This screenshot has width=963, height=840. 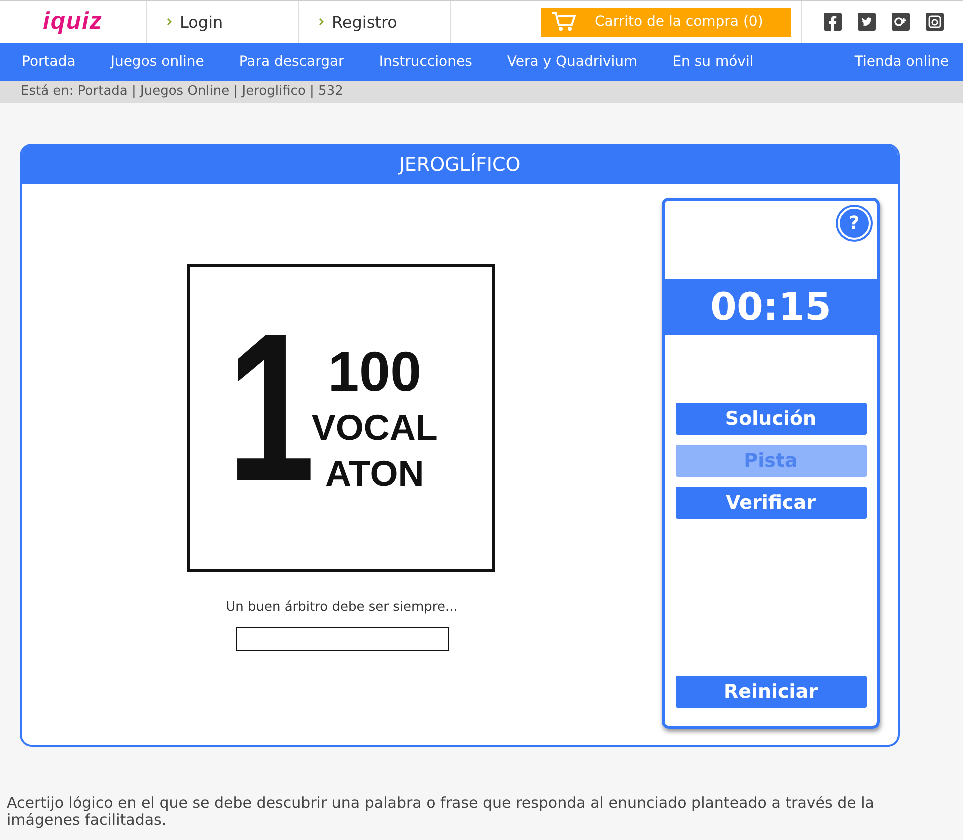 I want to click on instagram-icon, so click(x=935, y=22).